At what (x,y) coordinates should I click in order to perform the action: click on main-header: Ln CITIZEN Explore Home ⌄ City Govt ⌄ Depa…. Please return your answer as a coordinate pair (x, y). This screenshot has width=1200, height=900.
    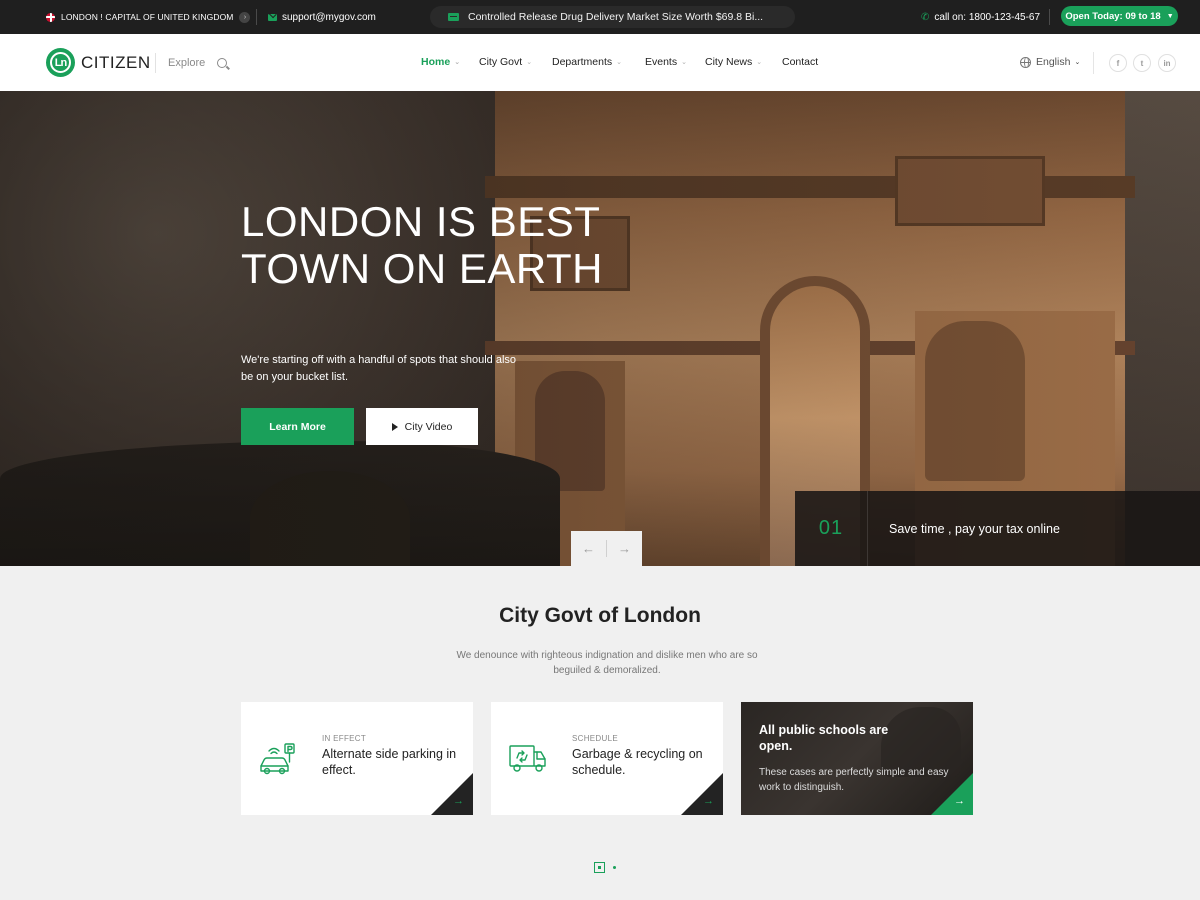
    Looking at the image, I should click on (600, 62).